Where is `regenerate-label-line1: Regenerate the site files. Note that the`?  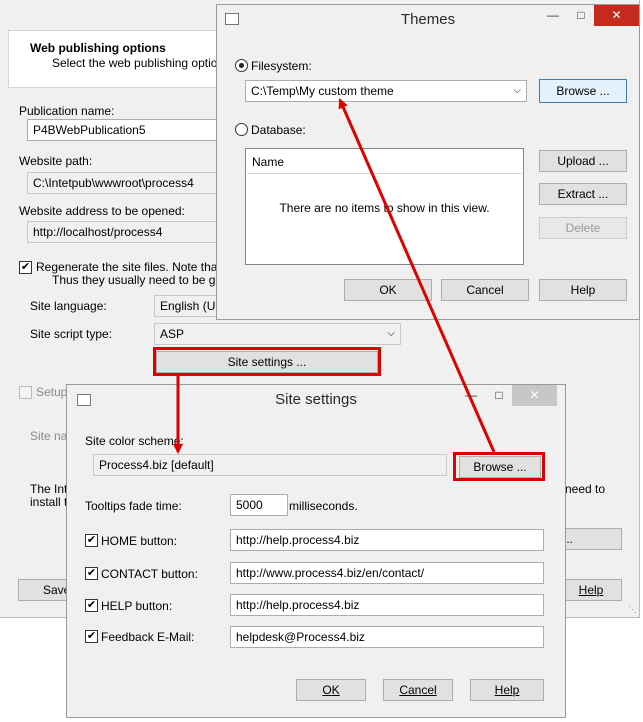 regenerate-label-line1: Regenerate the site files. Note that the is located at coordinates (138, 267).